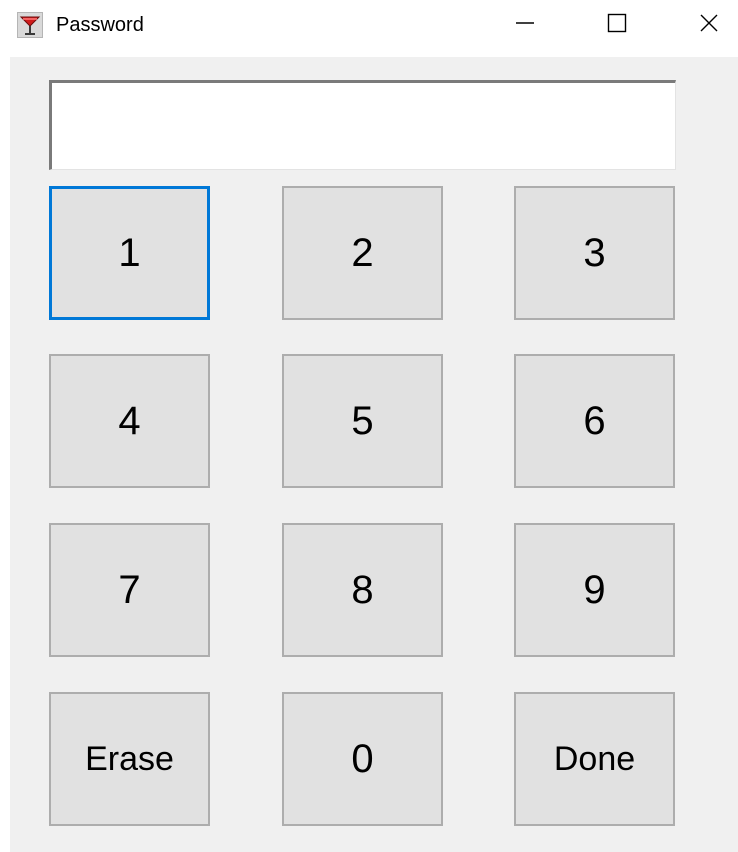  I want to click on key-0-button: 0, so click(362, 759).